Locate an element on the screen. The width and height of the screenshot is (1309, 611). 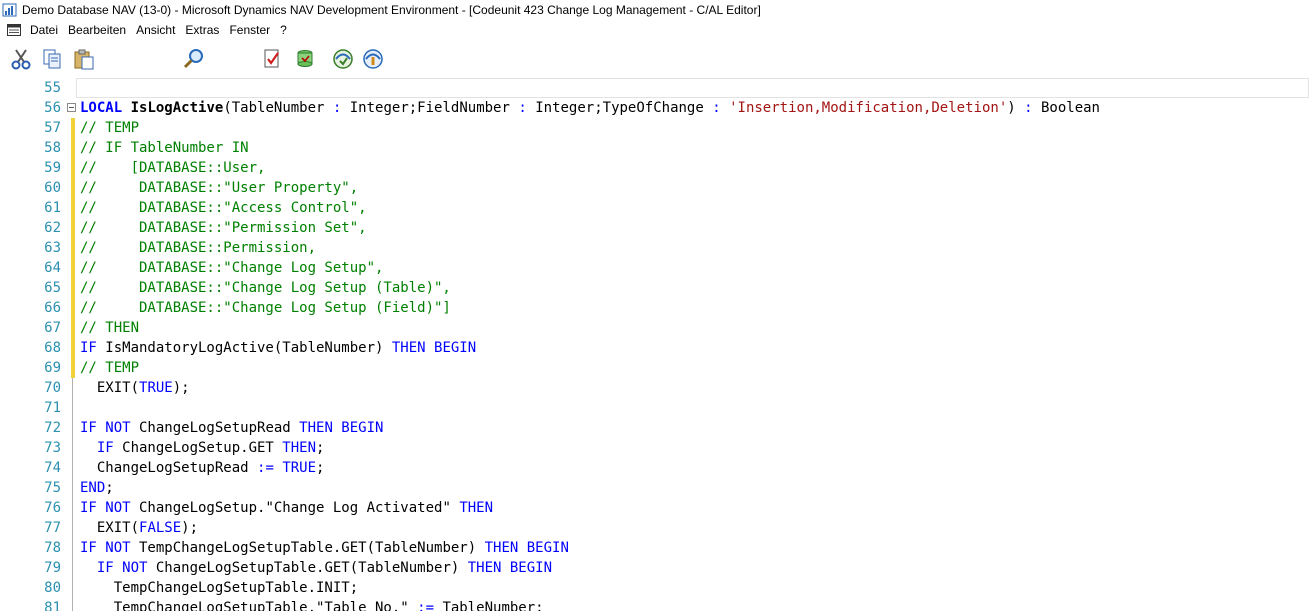
code-line: 59 // [DATABASE::User, is located at coordinates (654, 168).